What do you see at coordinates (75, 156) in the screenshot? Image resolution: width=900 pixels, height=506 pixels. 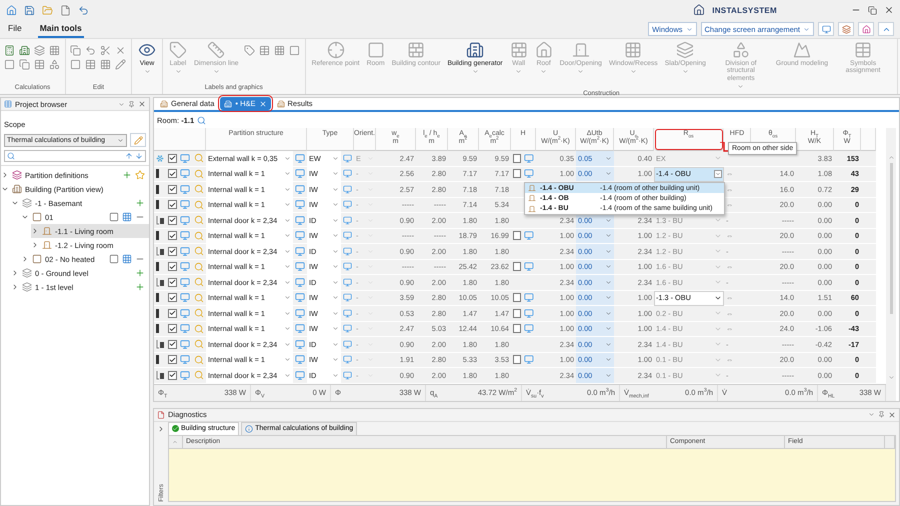 I see `search-field` at bounding box center [75, 156].